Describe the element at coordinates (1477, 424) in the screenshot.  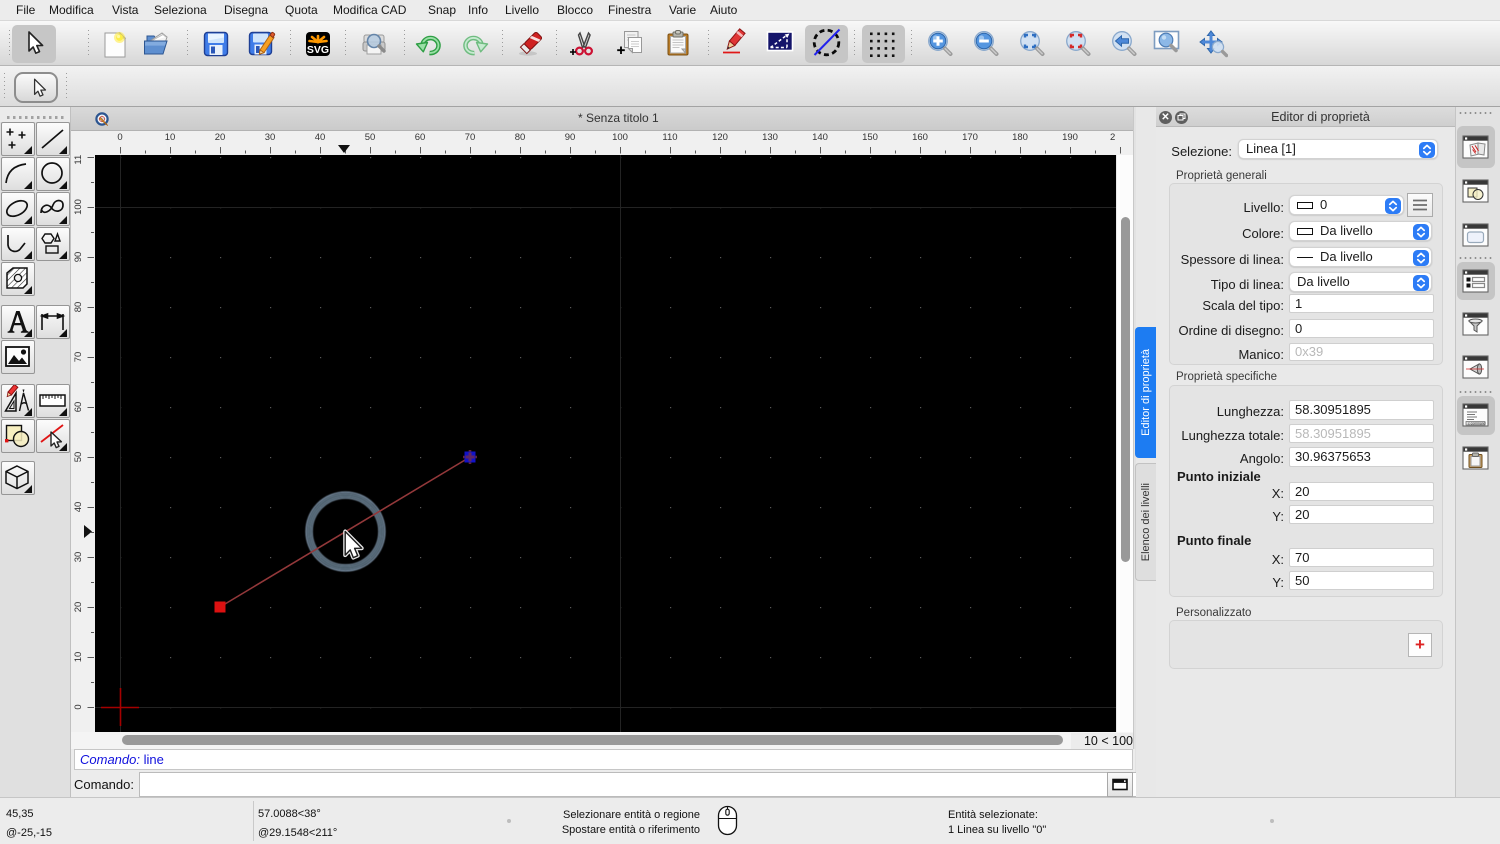
I see `svg-text: c command` at that location.